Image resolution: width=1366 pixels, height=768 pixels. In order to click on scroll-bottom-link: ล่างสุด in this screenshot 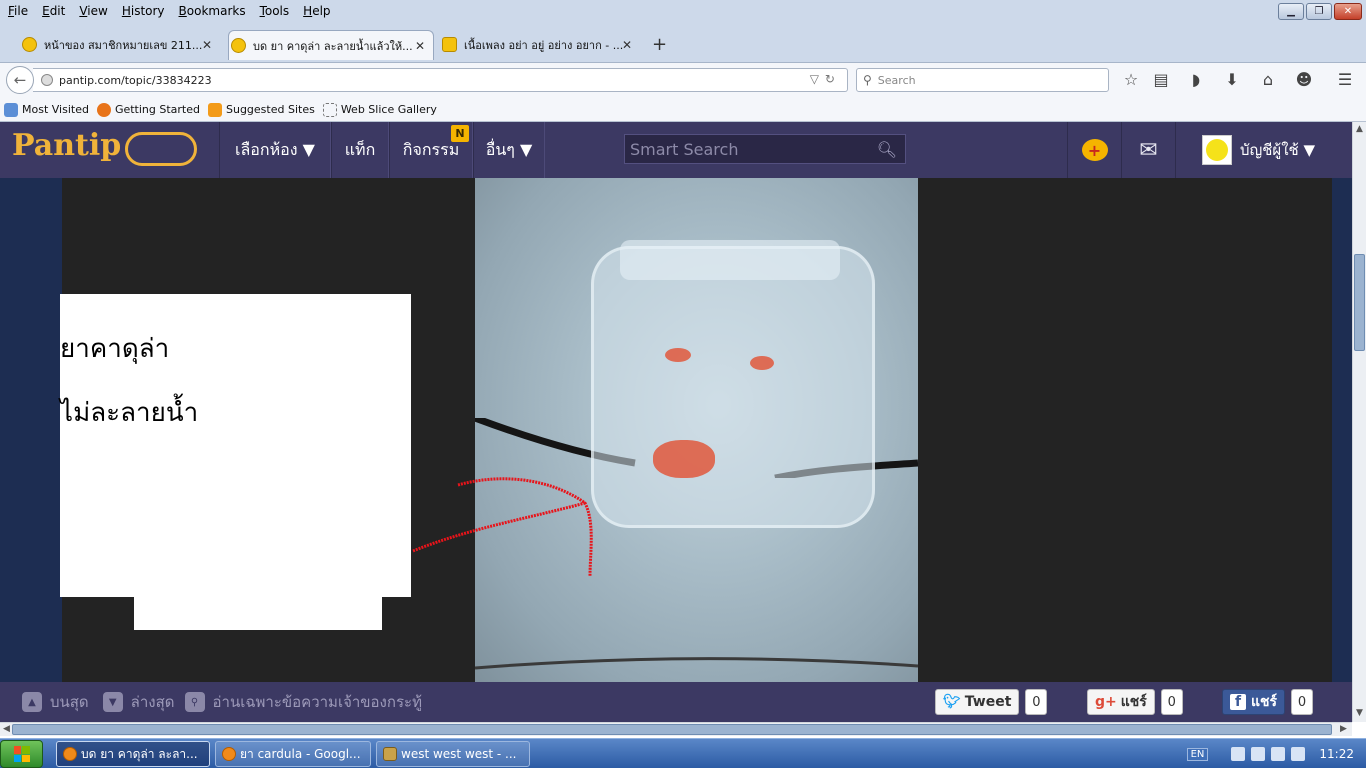, I will do `click(153, 702)`.